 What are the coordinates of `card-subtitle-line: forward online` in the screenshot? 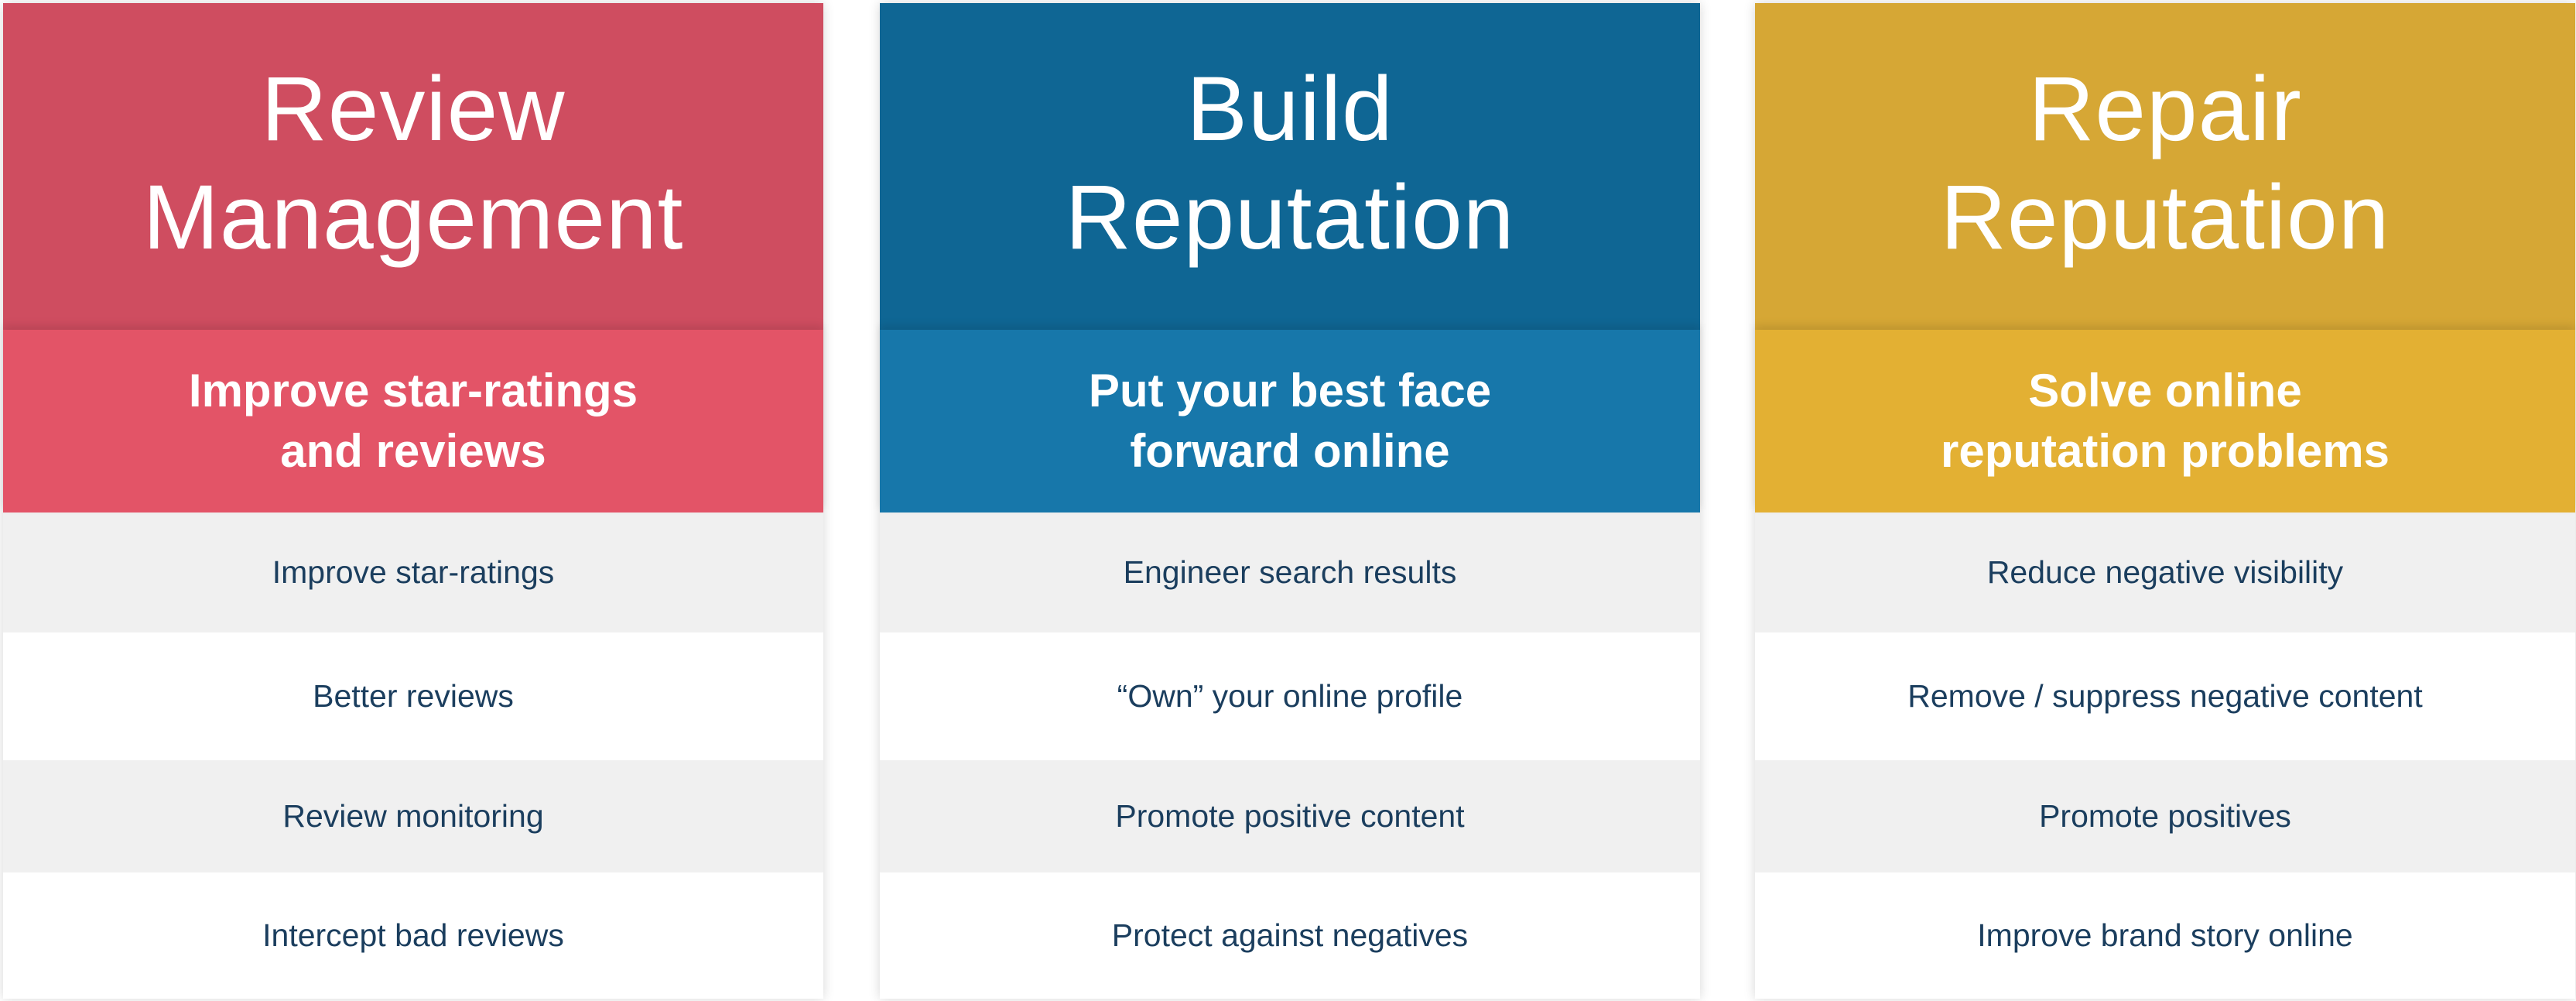 It's located at (1290, 451).